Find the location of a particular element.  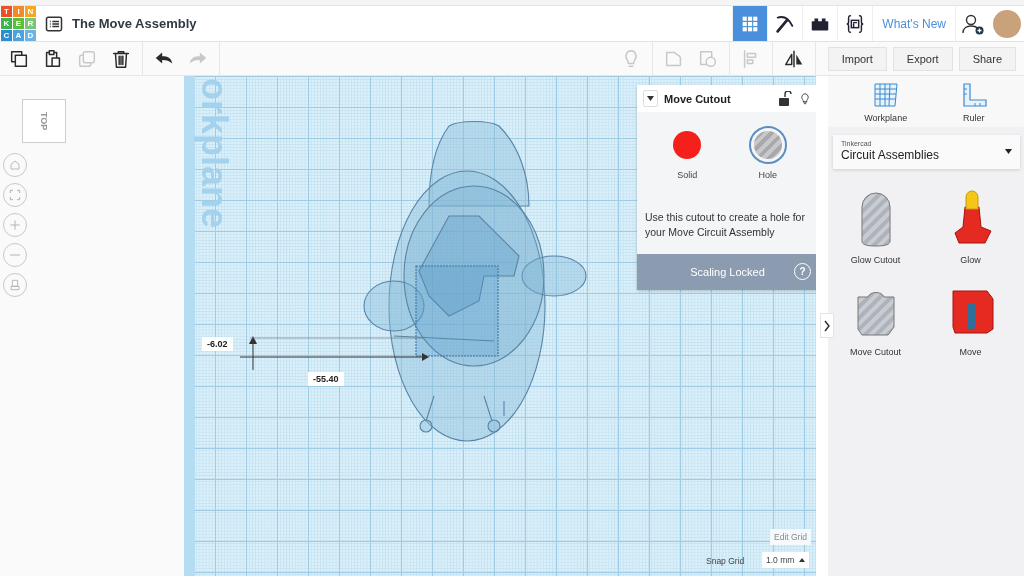

zoom-in-icon is located at coordinates (15, 225).